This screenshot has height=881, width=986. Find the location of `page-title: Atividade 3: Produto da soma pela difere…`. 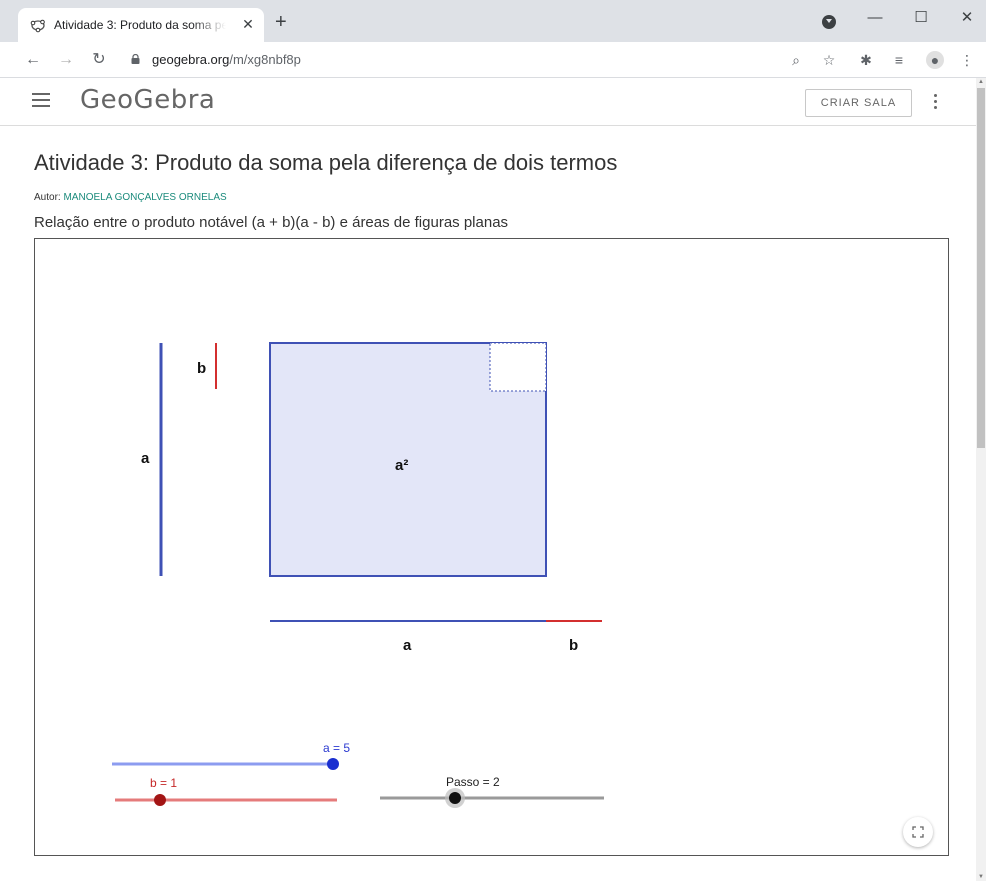

page-title: Atividade 3: Produto da soma pela difere… is located at coordinates (326, 162).